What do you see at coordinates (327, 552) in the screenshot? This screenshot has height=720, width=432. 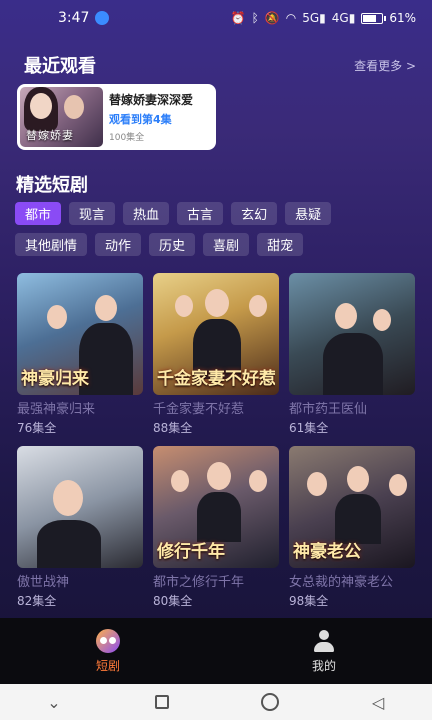 I see `drama-poster-text: 神豪老公` at bounding box center [327, 552].